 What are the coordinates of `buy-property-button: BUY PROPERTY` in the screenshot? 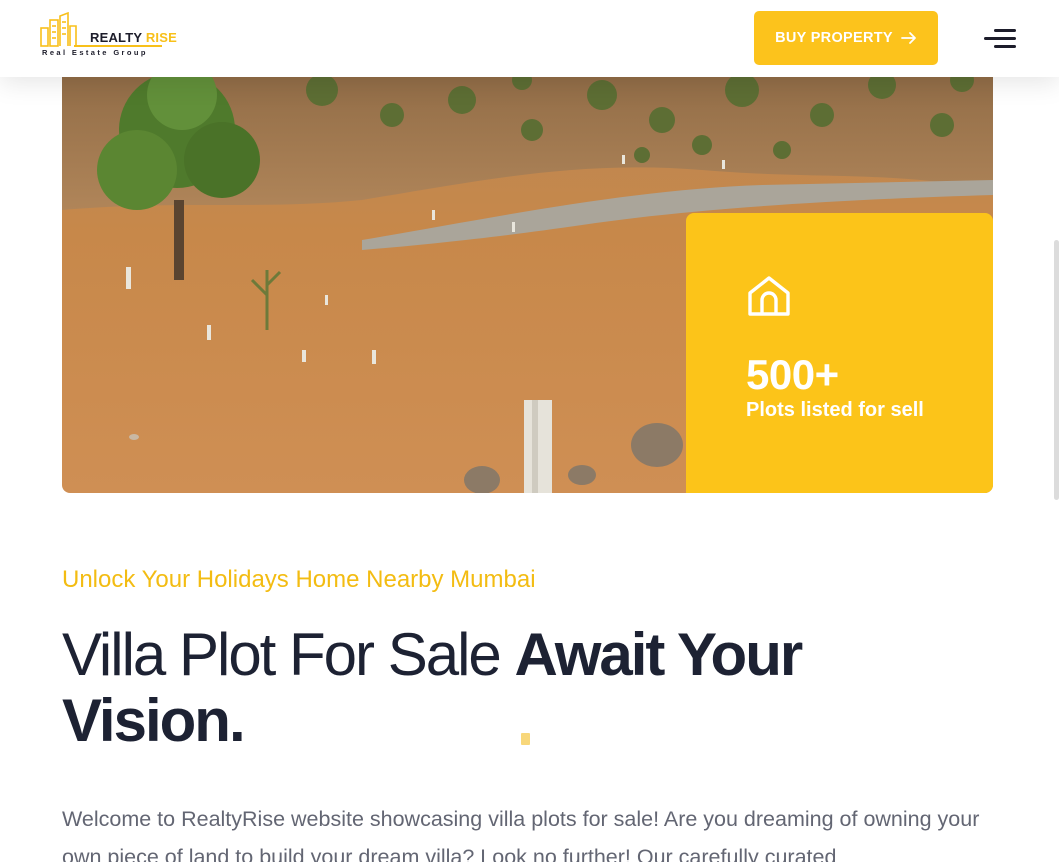 It's located at (846, 38).